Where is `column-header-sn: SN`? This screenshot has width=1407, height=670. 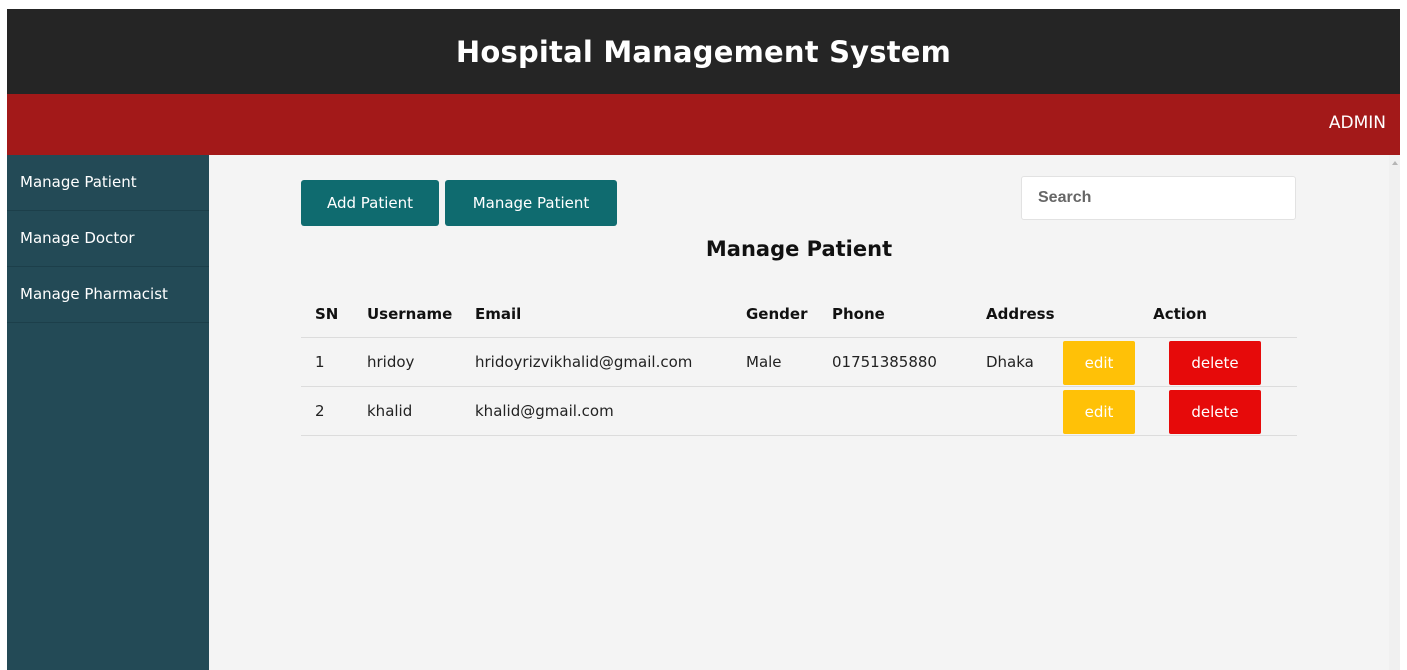
column-header-sn: SN is located at coordinates (327, 314).